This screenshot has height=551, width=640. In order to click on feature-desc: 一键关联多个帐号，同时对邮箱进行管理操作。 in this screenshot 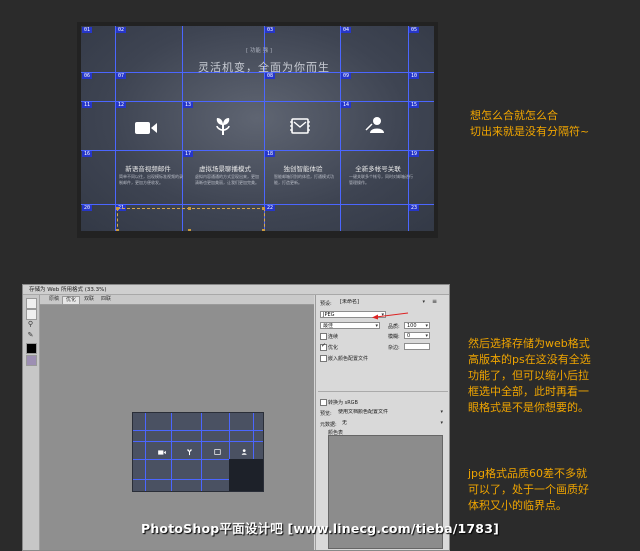, I will do `click(381, 179)`.